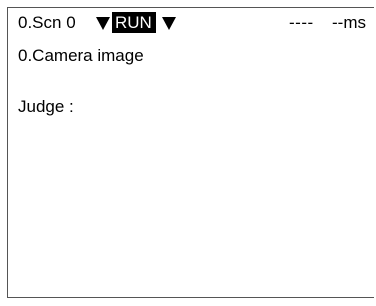  What do you see at coordinates (301, 22) in the screenshot?
I see `processing-time-value: ----` at bounding box center [301, 22].